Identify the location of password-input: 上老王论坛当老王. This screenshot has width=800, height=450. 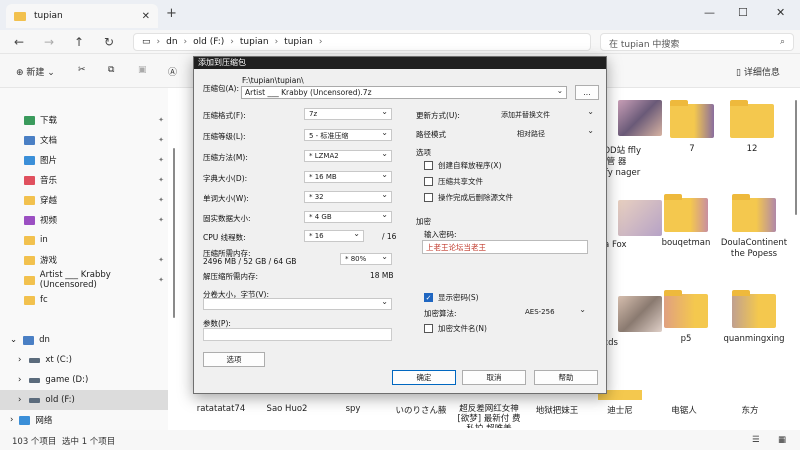
(505, 247).